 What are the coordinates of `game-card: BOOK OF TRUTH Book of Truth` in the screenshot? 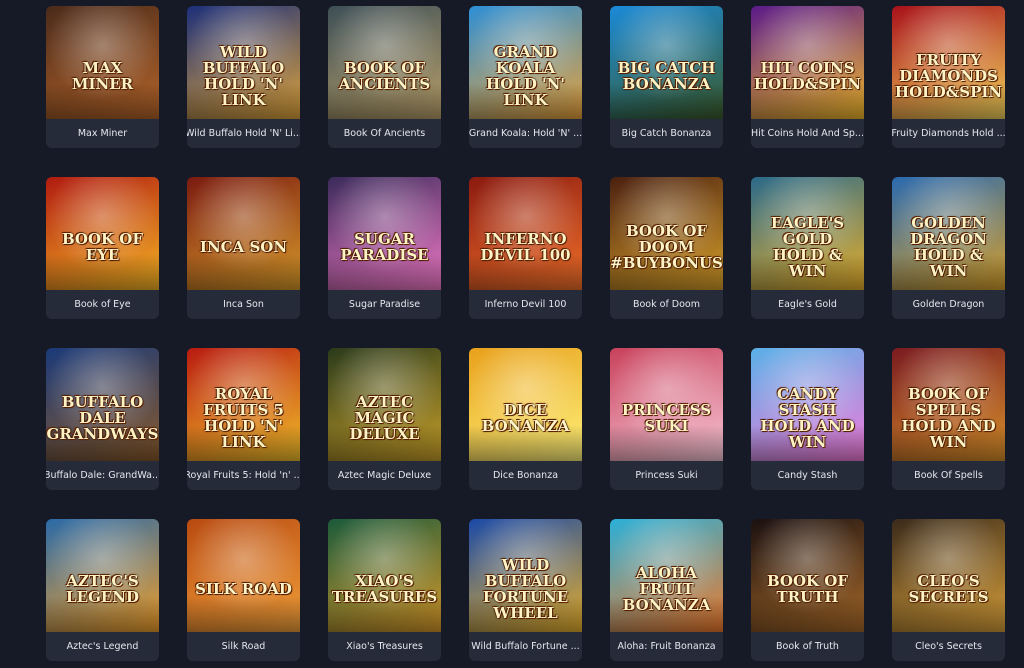 It's located at (807, 590).